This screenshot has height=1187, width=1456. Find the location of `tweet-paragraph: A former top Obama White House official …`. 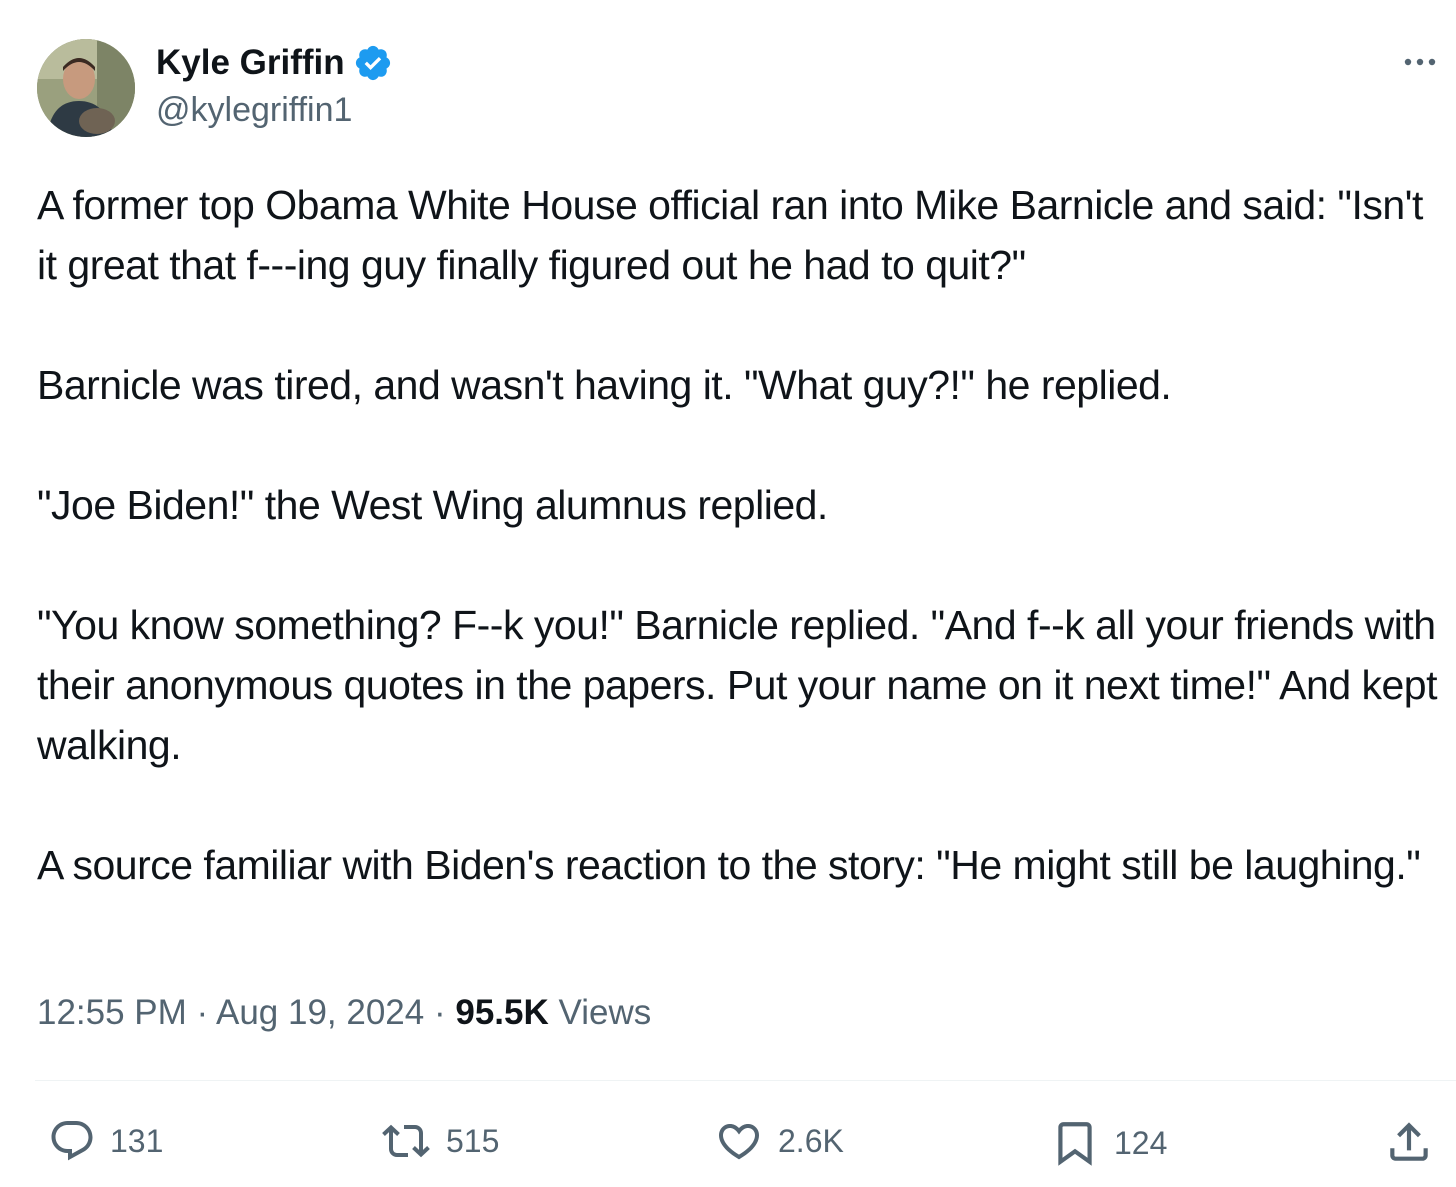

tweet-paragraph: A former top Obama White House official … is located at coordinates (730, 235).